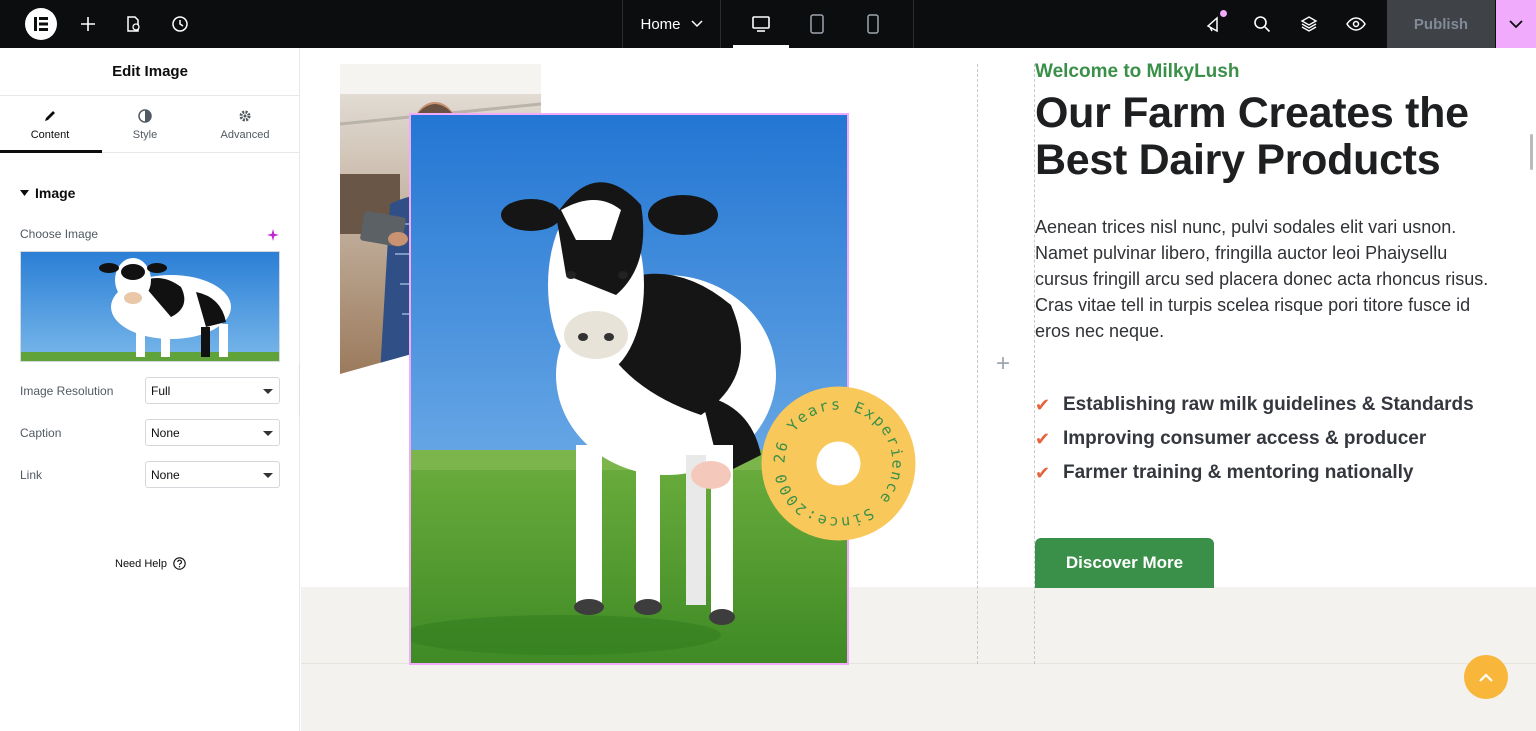 This screenshot has height=731, width=1536. Describe the element at coordinates (212, 474) in the screenshot. I see `link-select: None` at that location.